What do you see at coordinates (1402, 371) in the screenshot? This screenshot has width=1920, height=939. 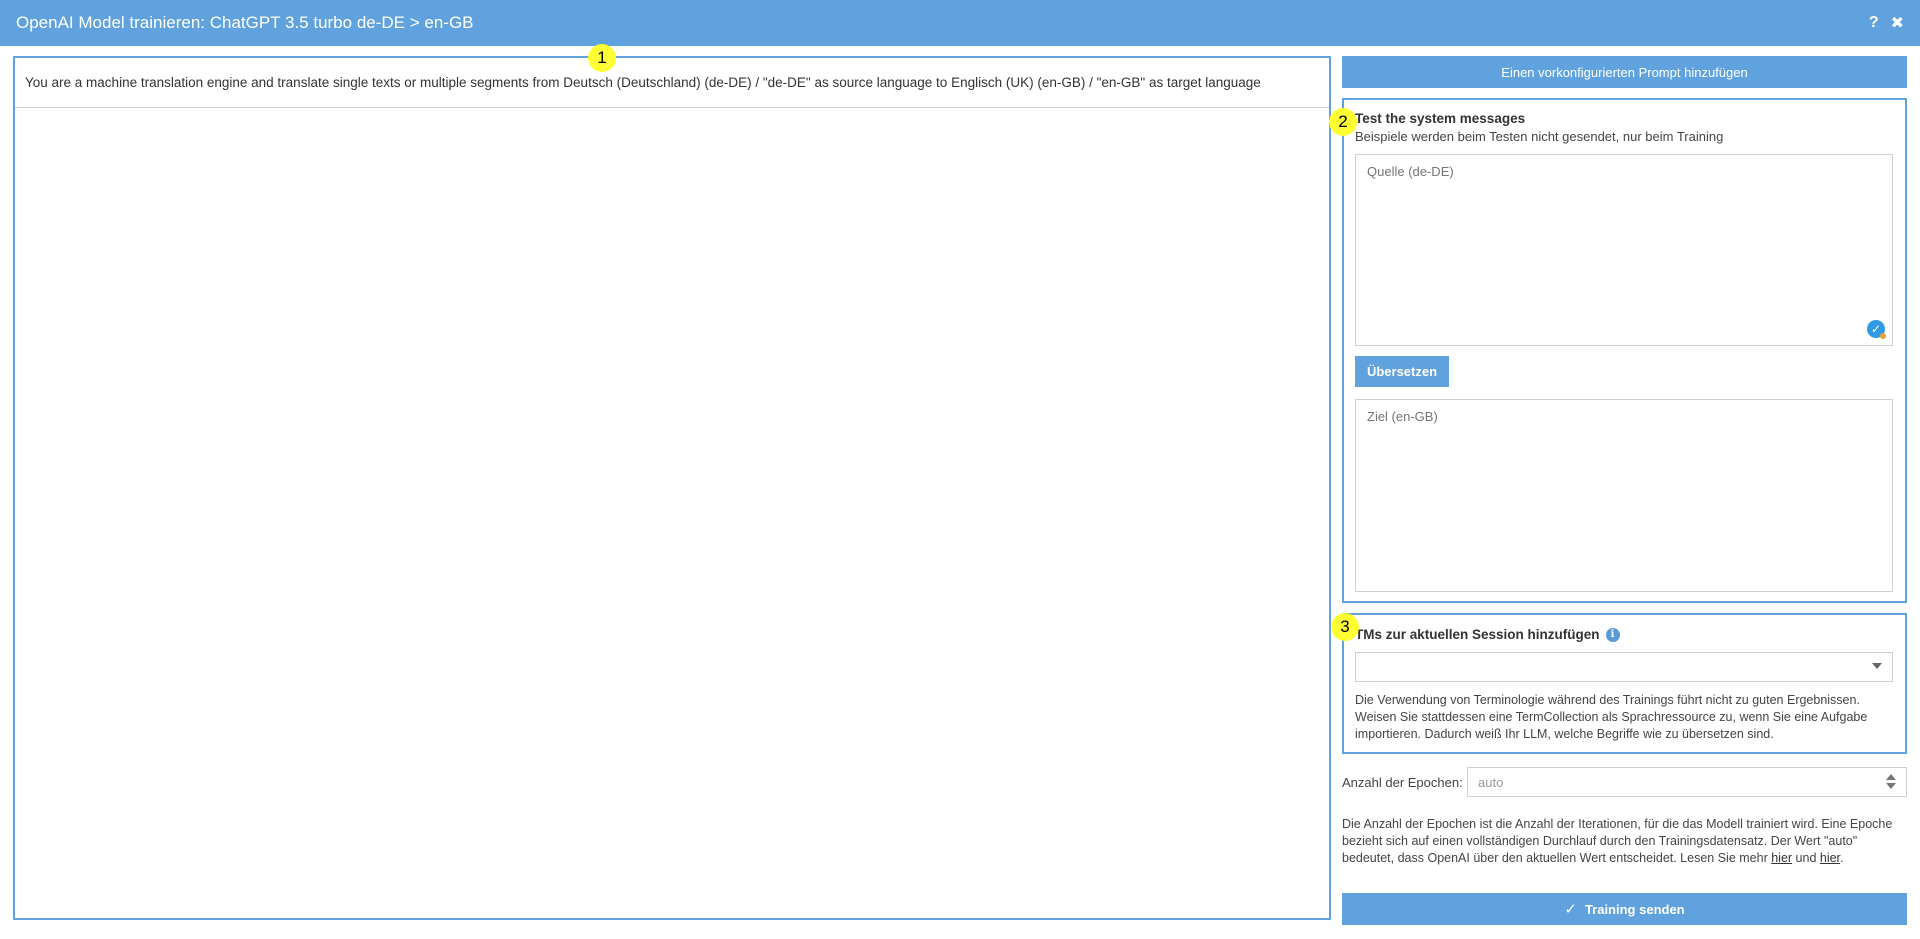 I see `translate-button: Übersetzen` at bounding box center [1402, 371].